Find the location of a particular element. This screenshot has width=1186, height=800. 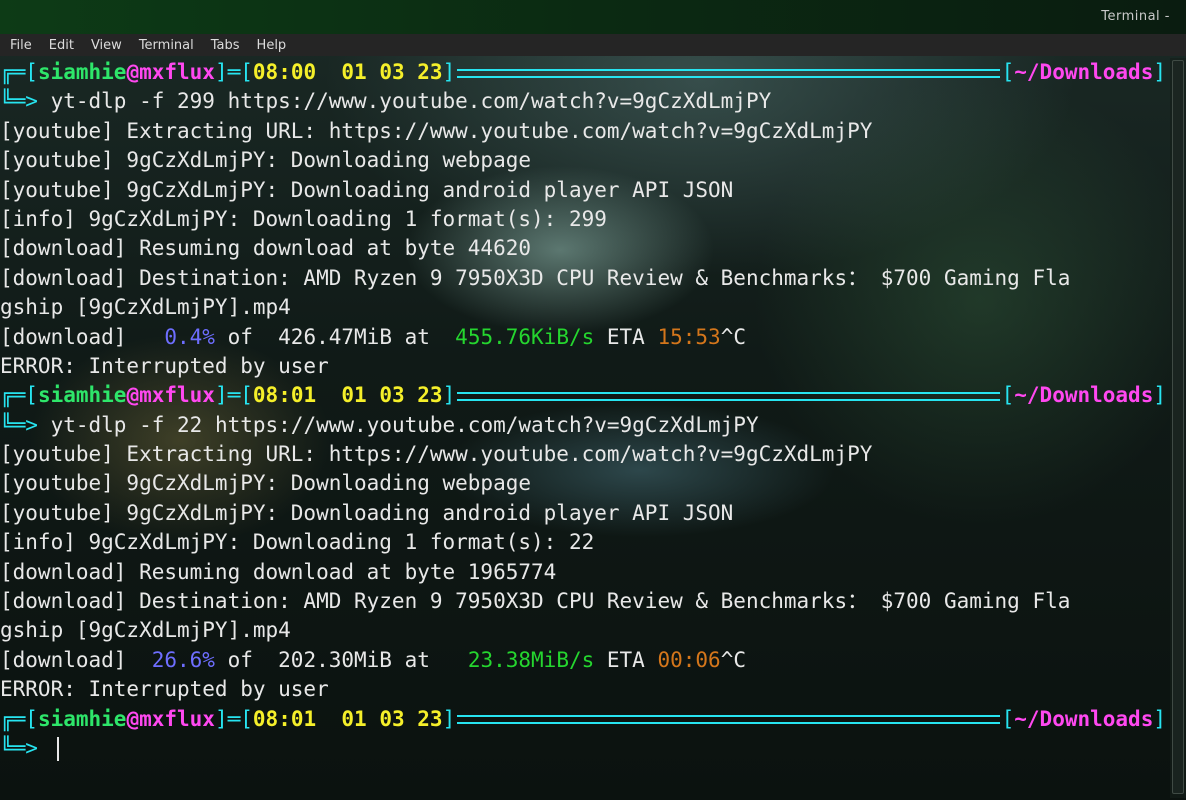

progress-eta: 00:06 is located at coordinates (689, 659).